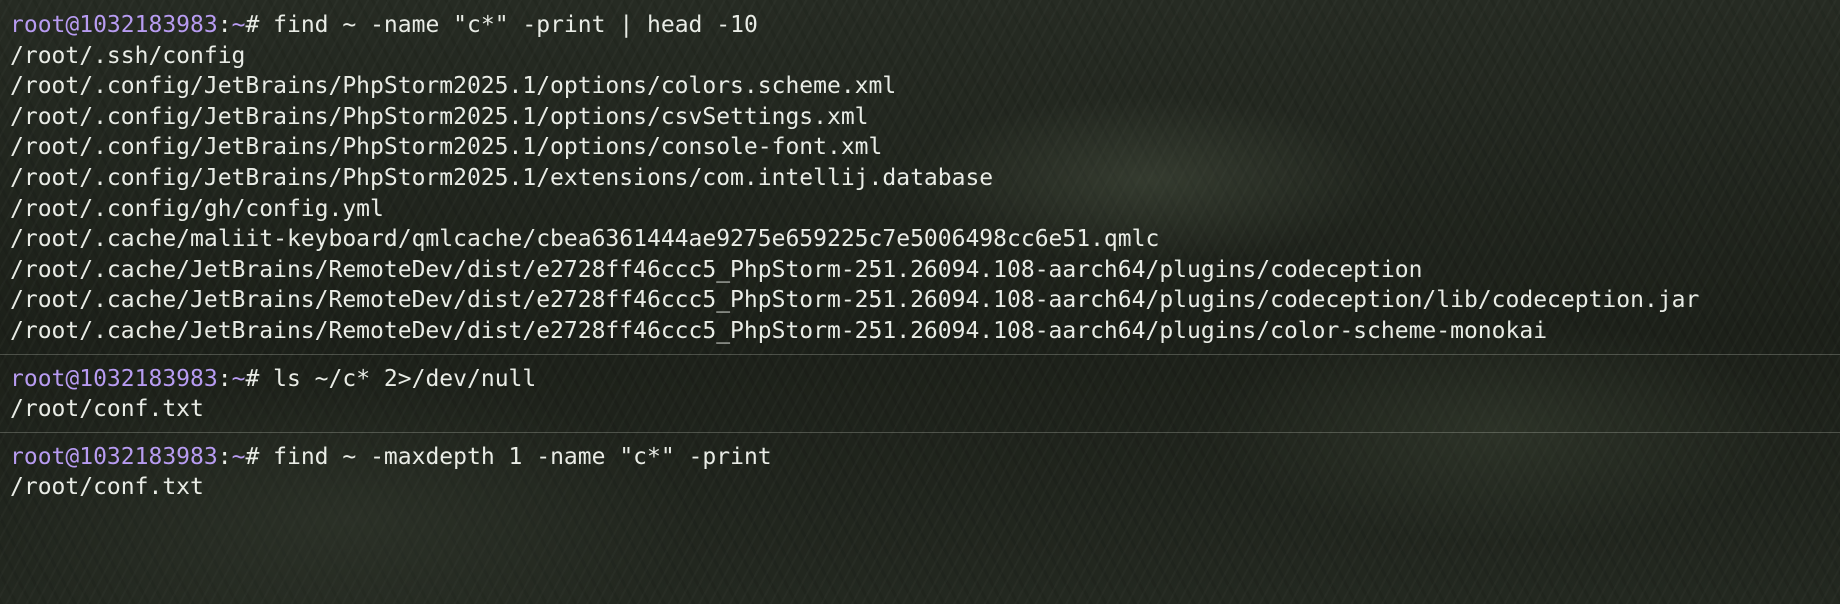 This screenshot has height=604, width=1840. I want to click on command-text: ls ~/c* 2>/dev/null, so click(405, 378).